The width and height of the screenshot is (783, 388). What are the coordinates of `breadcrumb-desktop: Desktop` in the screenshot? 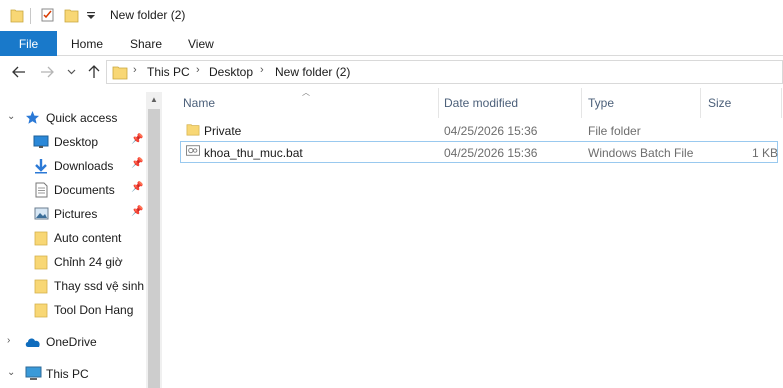 It's located at (231, 72).